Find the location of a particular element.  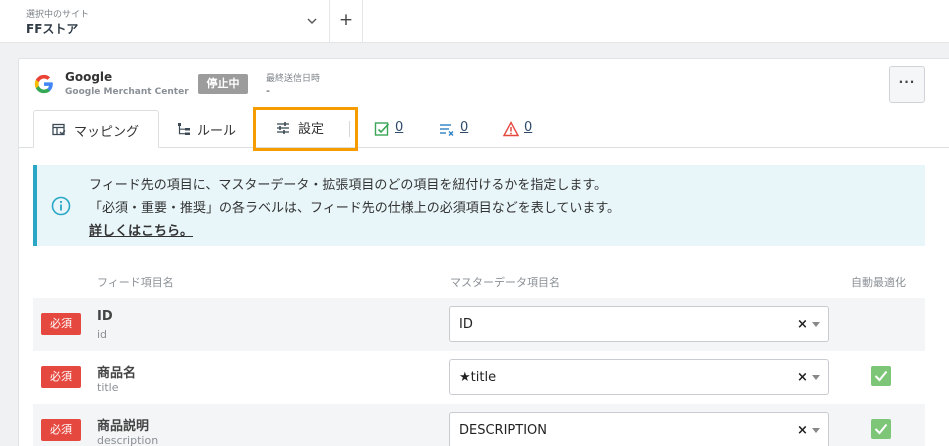

master-field-value: DESCRIPTION is located at coordinates (503, 430).